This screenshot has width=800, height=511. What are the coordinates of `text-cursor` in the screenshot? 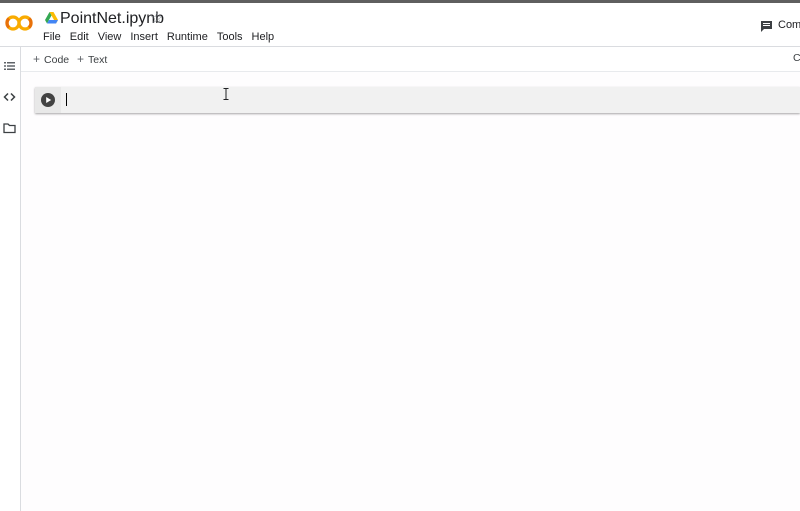 It's located at (66, 99).